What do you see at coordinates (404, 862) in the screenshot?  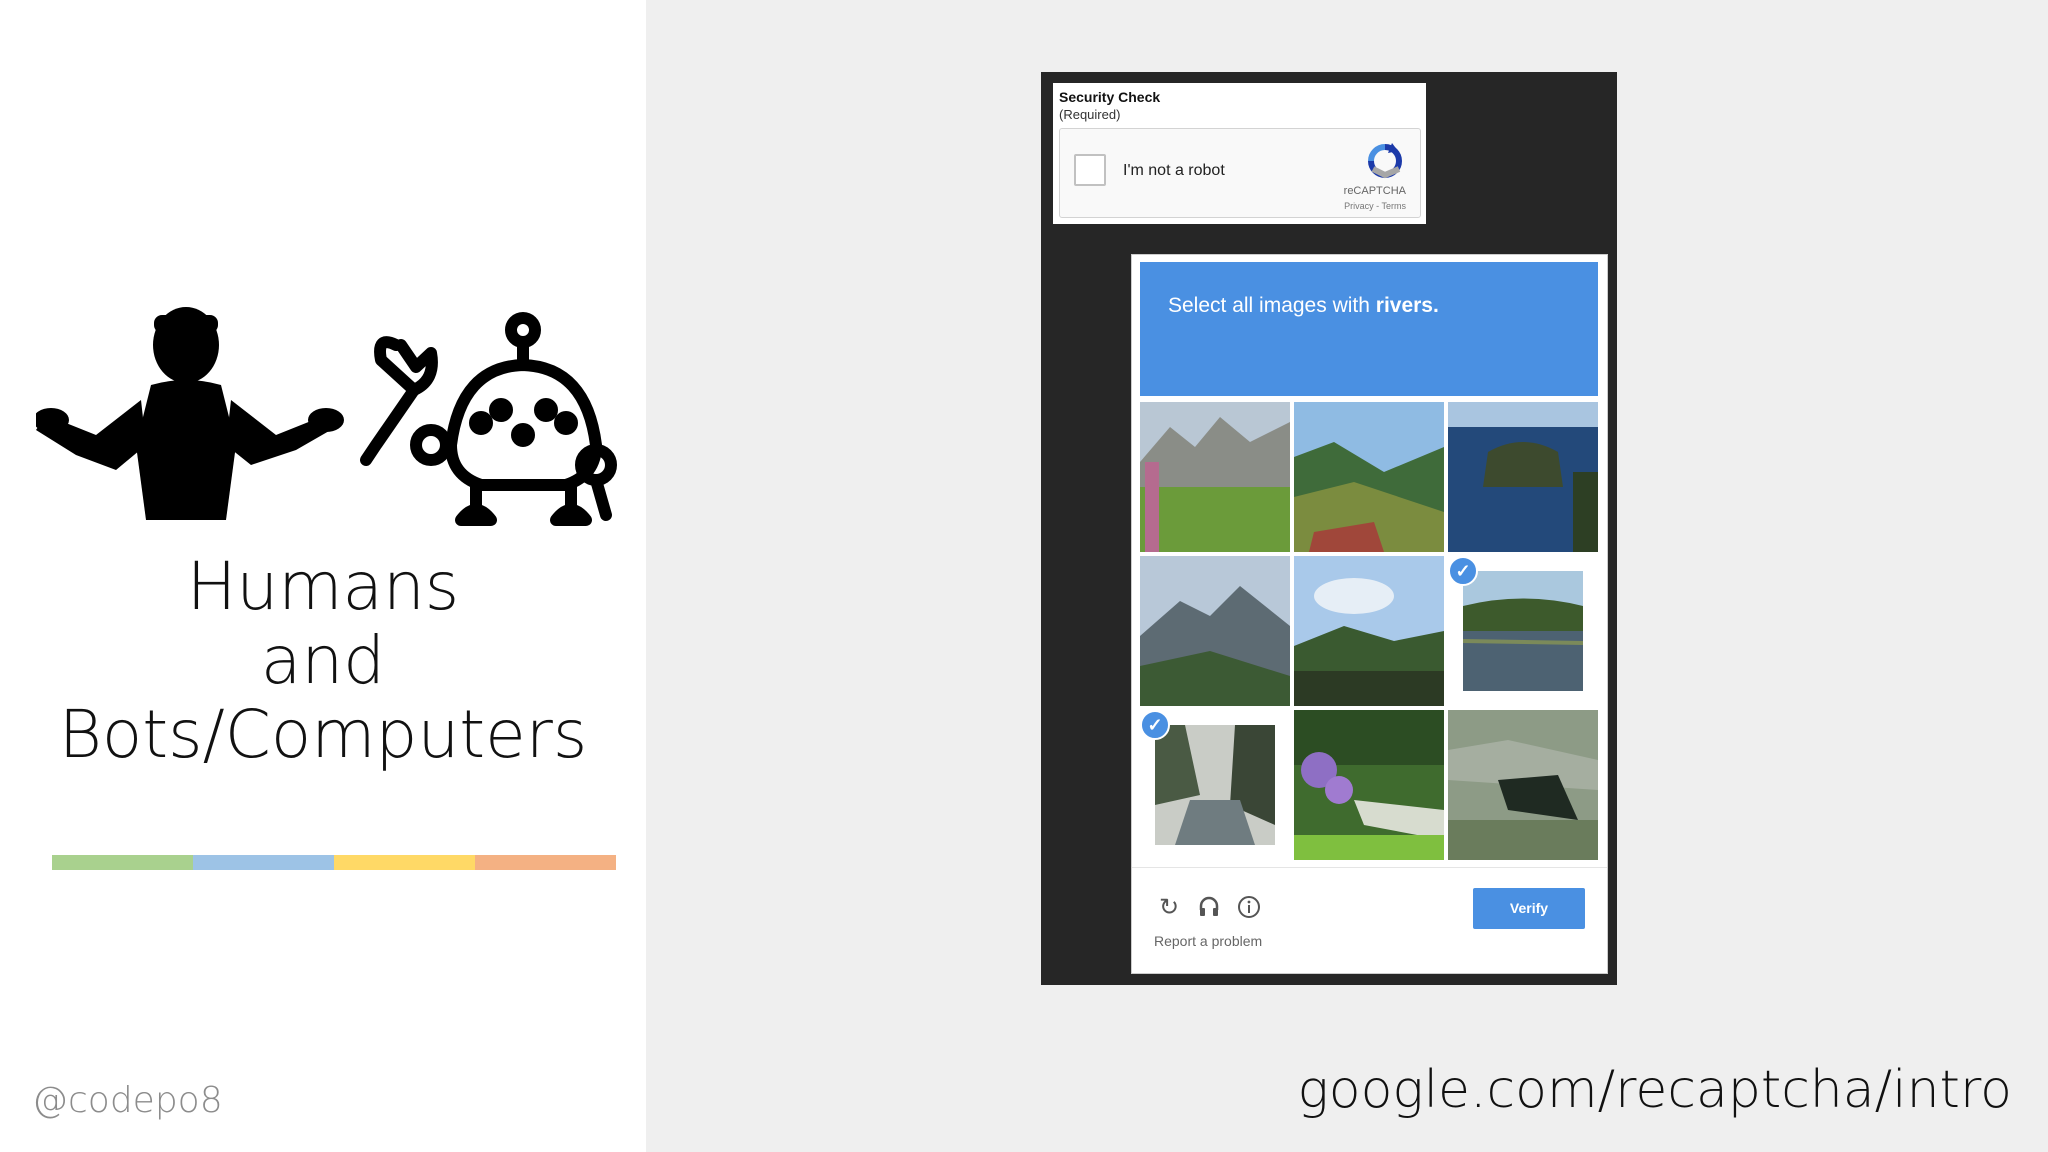 I see `color-bar-yellow` at bounding box center [404, 862].